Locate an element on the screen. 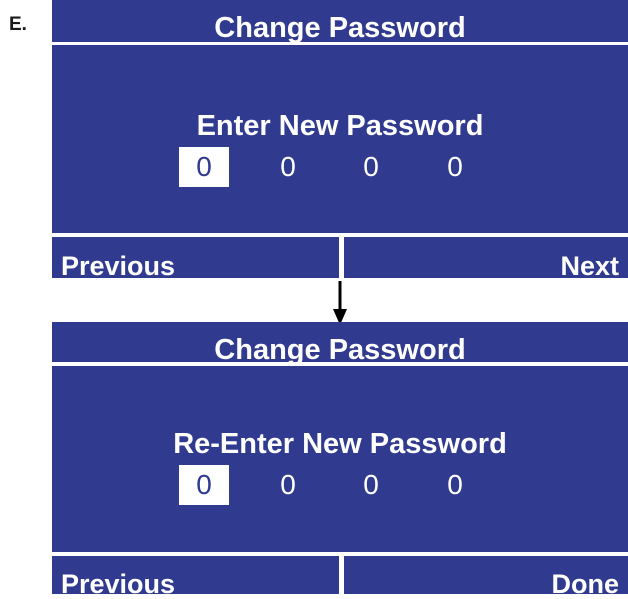 This screenshot has height=599, width=628. password-prompt: Enter New Password is located at coordinates (340, 126).